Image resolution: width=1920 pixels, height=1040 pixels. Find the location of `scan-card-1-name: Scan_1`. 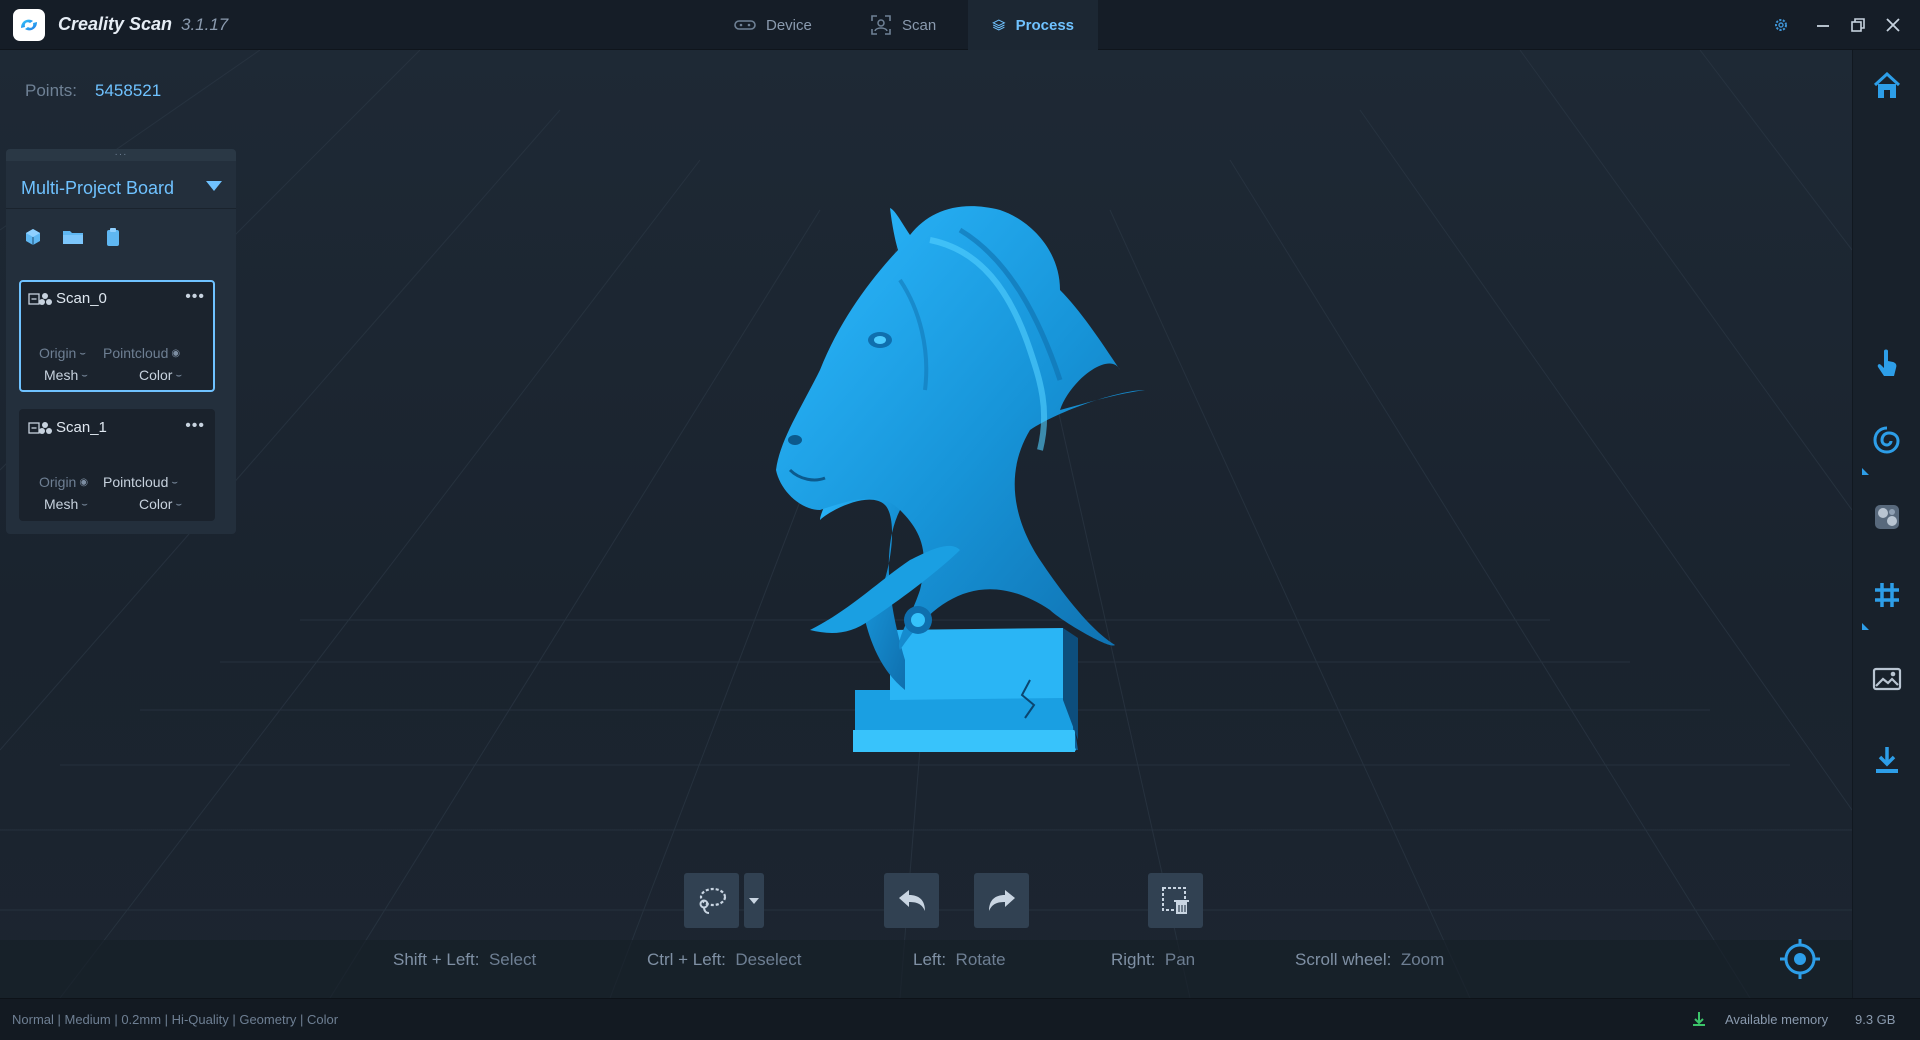

scan-card-1-name: Scan_1 is located at coordinates (81, 427).